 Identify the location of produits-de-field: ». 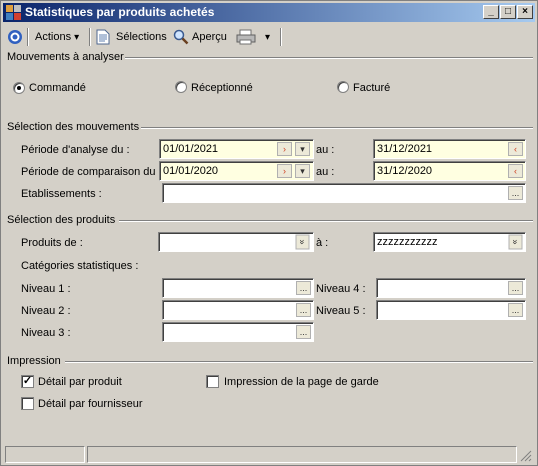
(236, 242).